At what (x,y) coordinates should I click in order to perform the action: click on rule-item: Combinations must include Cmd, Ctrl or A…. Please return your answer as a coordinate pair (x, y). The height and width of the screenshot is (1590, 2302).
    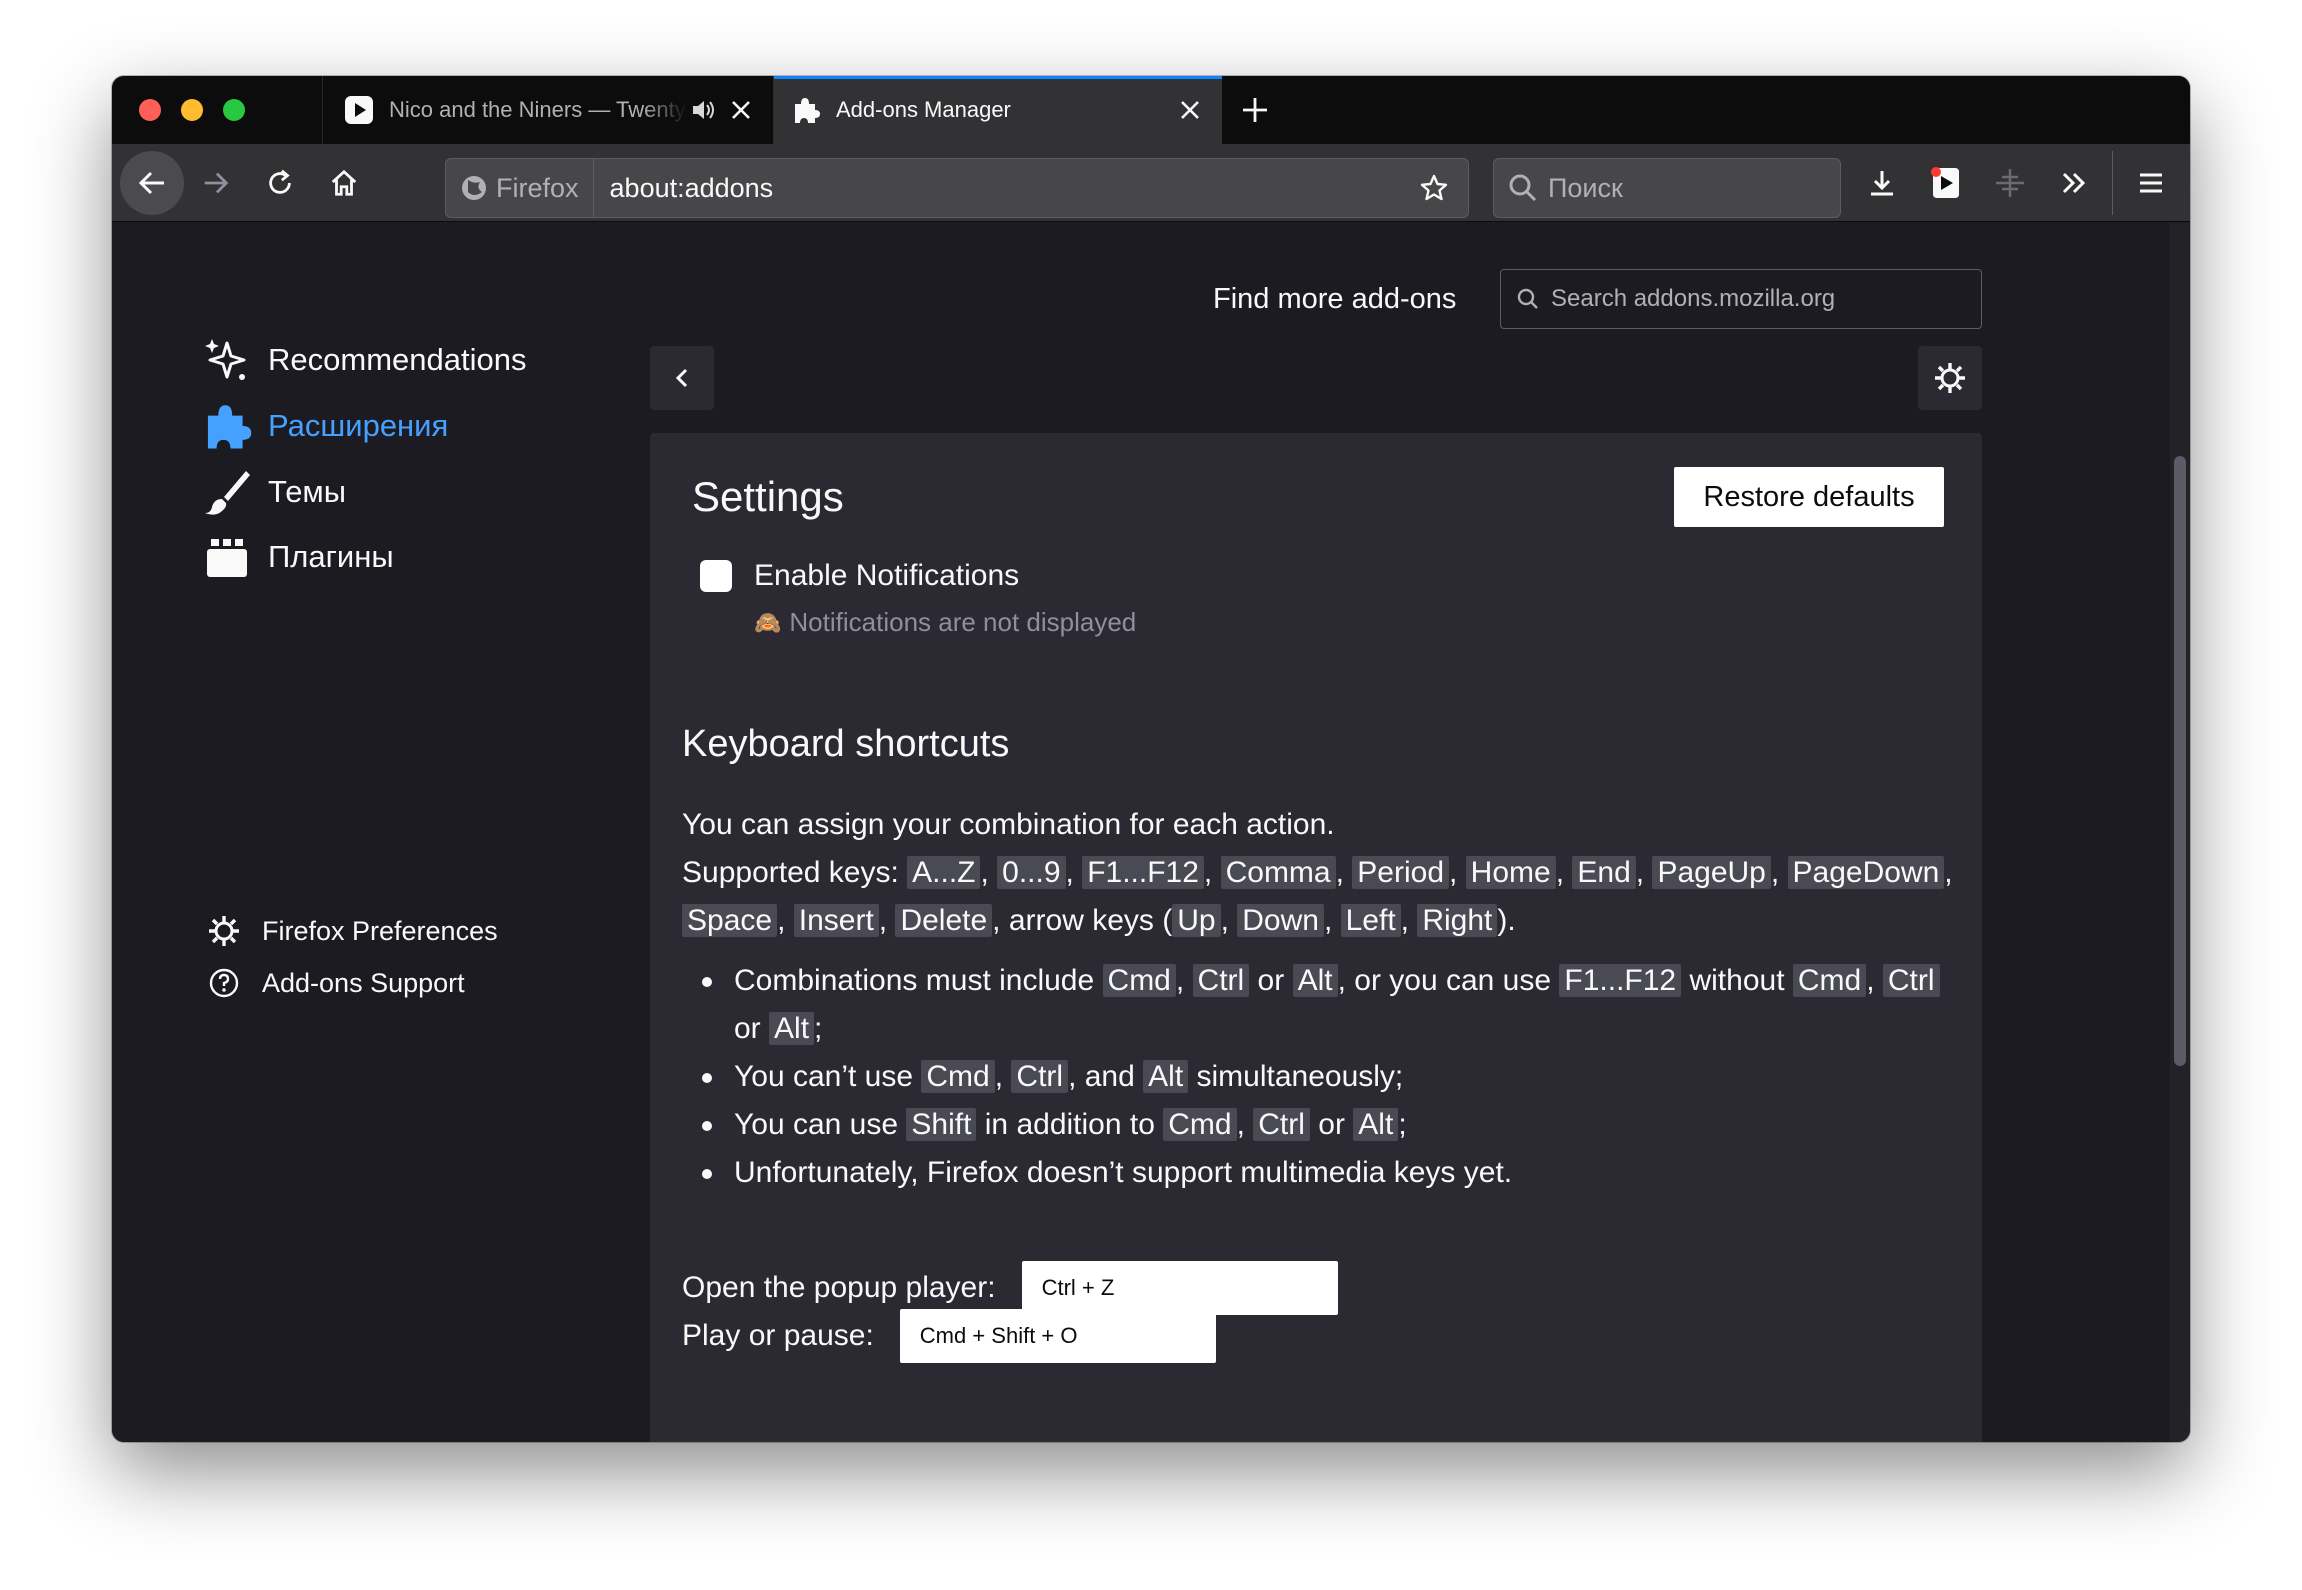
    Looking at the image, I should click on (1328, 1005).